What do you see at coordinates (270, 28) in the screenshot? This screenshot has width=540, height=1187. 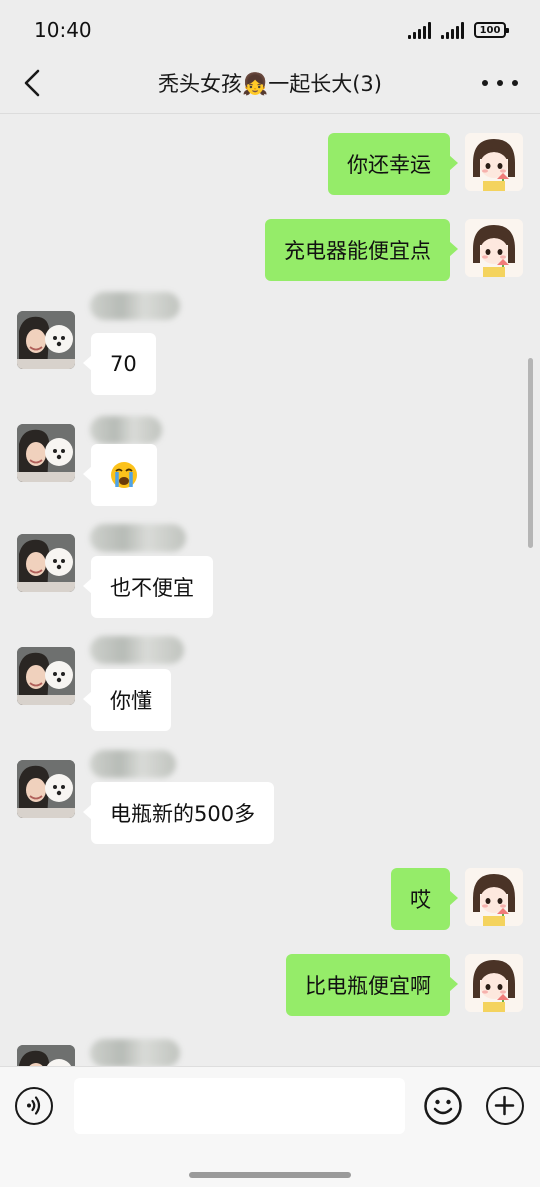 I see `status-bar: 10:40 100` at bounding box center [270, 28].